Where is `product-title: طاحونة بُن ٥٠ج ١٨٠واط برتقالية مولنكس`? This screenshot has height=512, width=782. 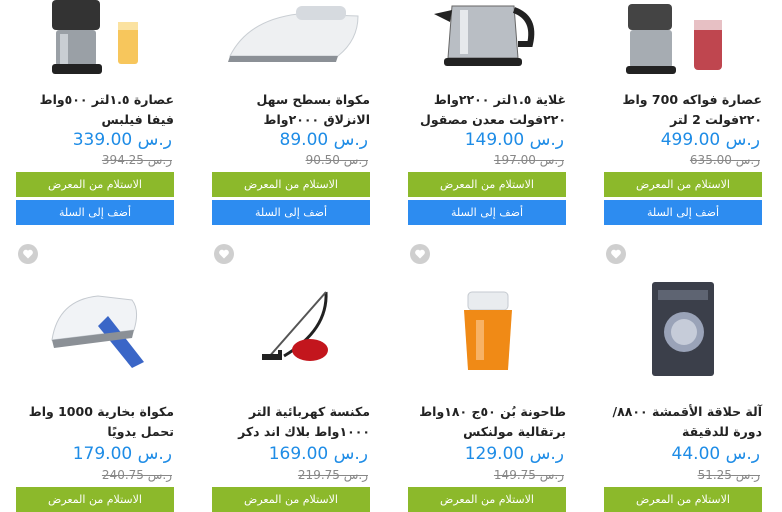
product-title: طاحونة بُن ٥٠ج ١٨٠واط برتقالية مولنكس is located at coordinates (487, 422).